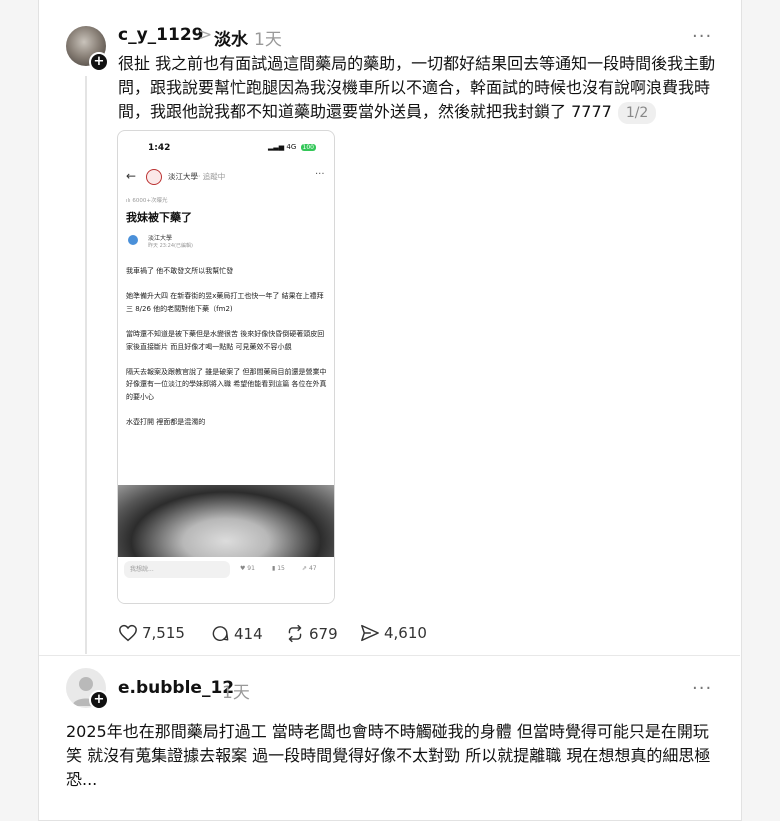  I want to click on like-button: 7,515, so click(151, 633).